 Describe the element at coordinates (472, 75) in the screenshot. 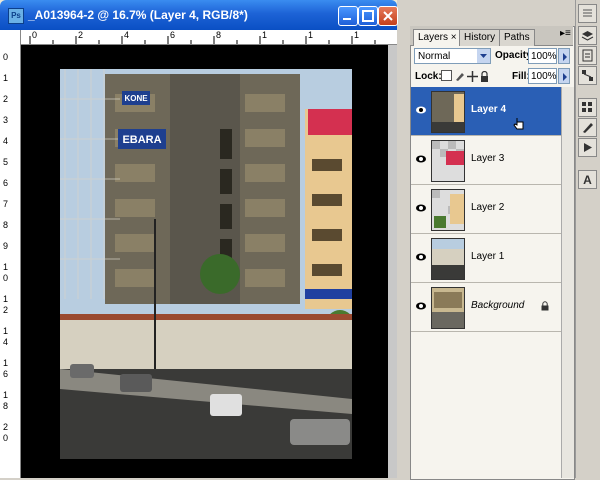

I see `lock-position-icon` at that location.